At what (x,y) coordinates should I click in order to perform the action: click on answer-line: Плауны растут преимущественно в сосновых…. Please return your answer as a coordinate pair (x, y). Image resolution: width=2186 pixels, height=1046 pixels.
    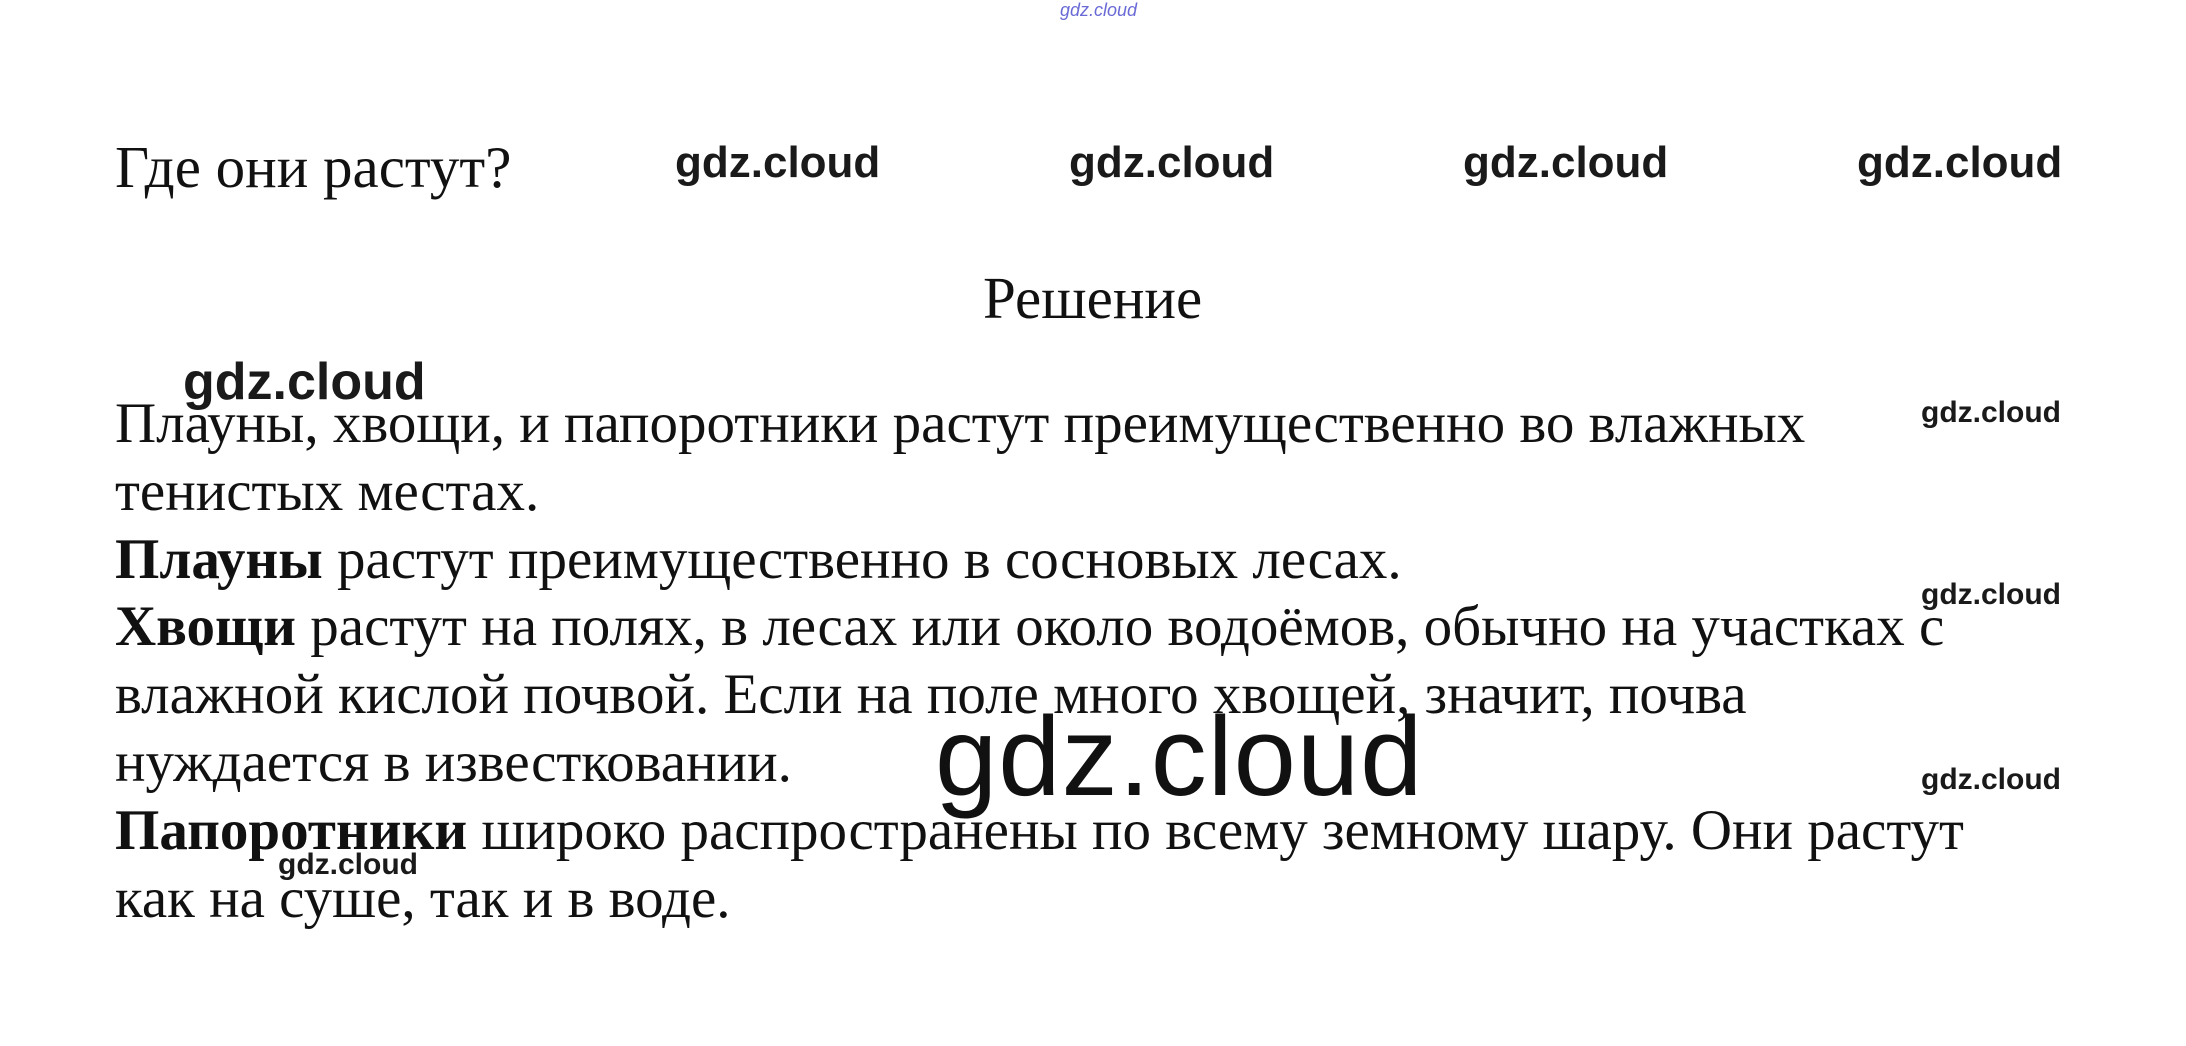
    Looking at the image, I should click on (1120, 560).